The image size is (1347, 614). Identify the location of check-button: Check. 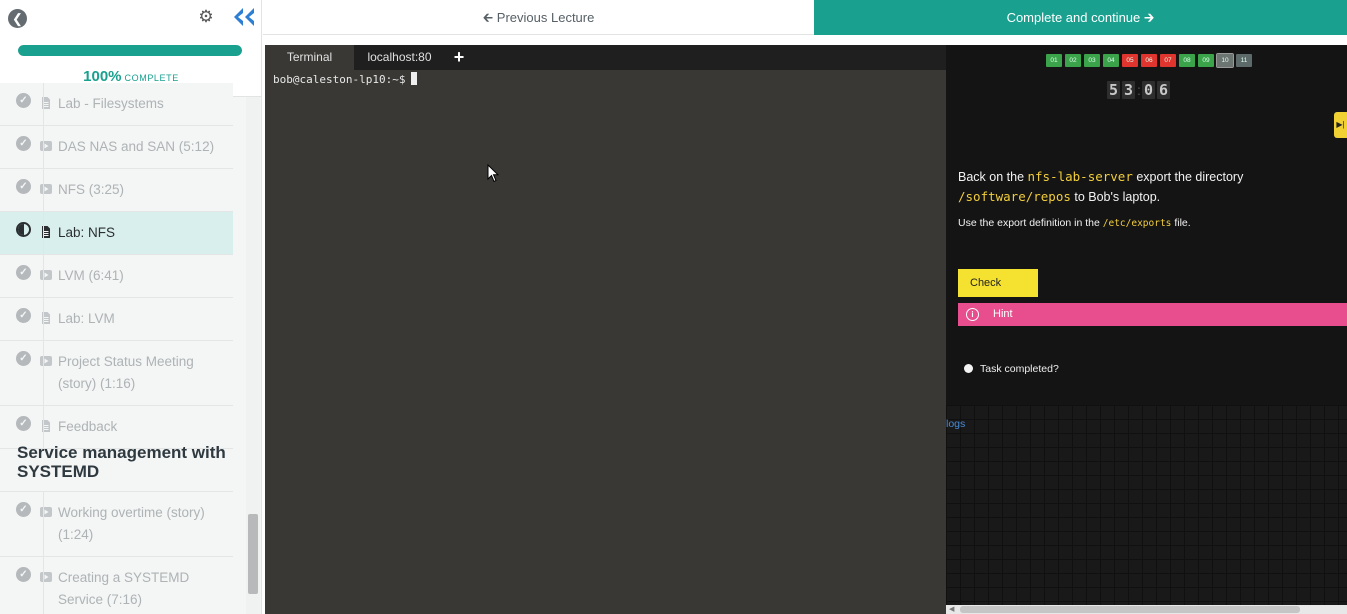
(998, 283).